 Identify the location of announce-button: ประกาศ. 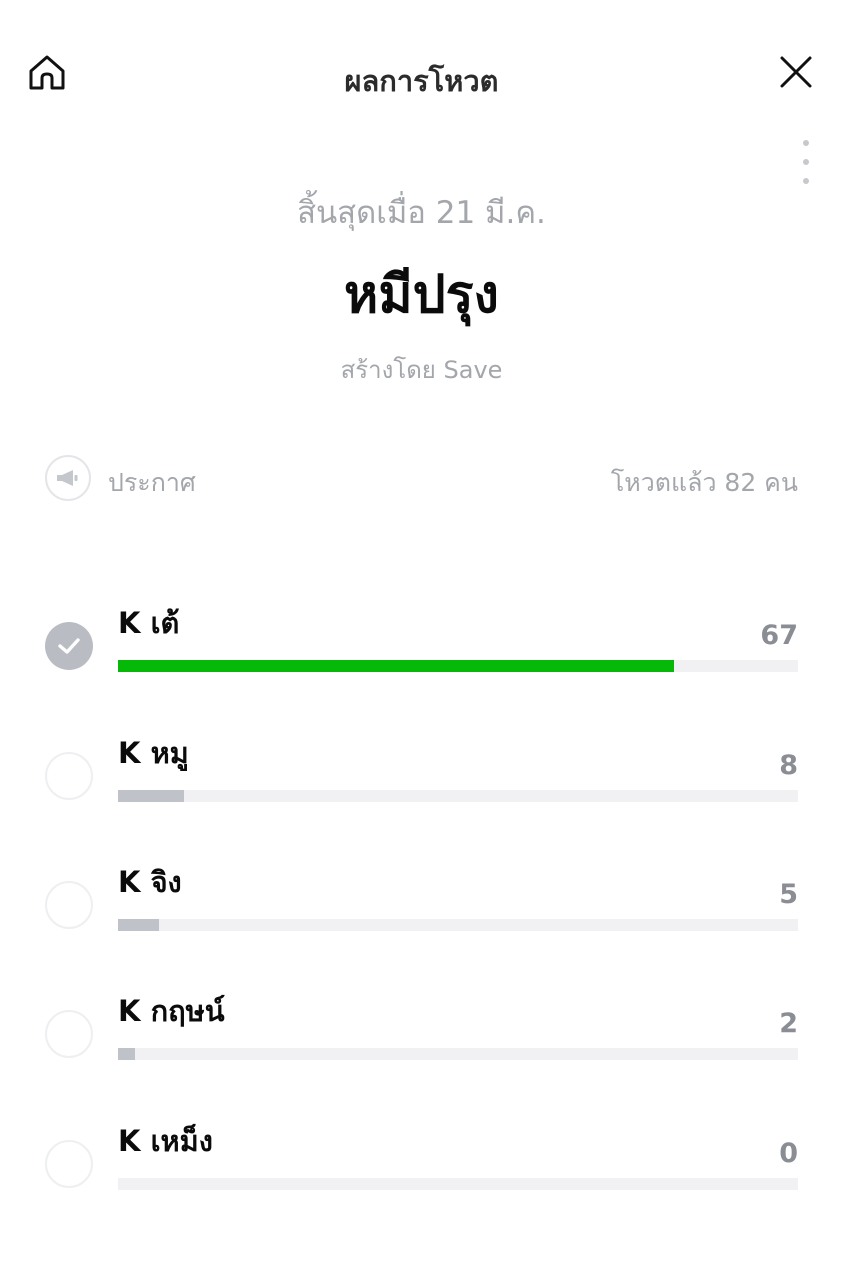
(152, 483).